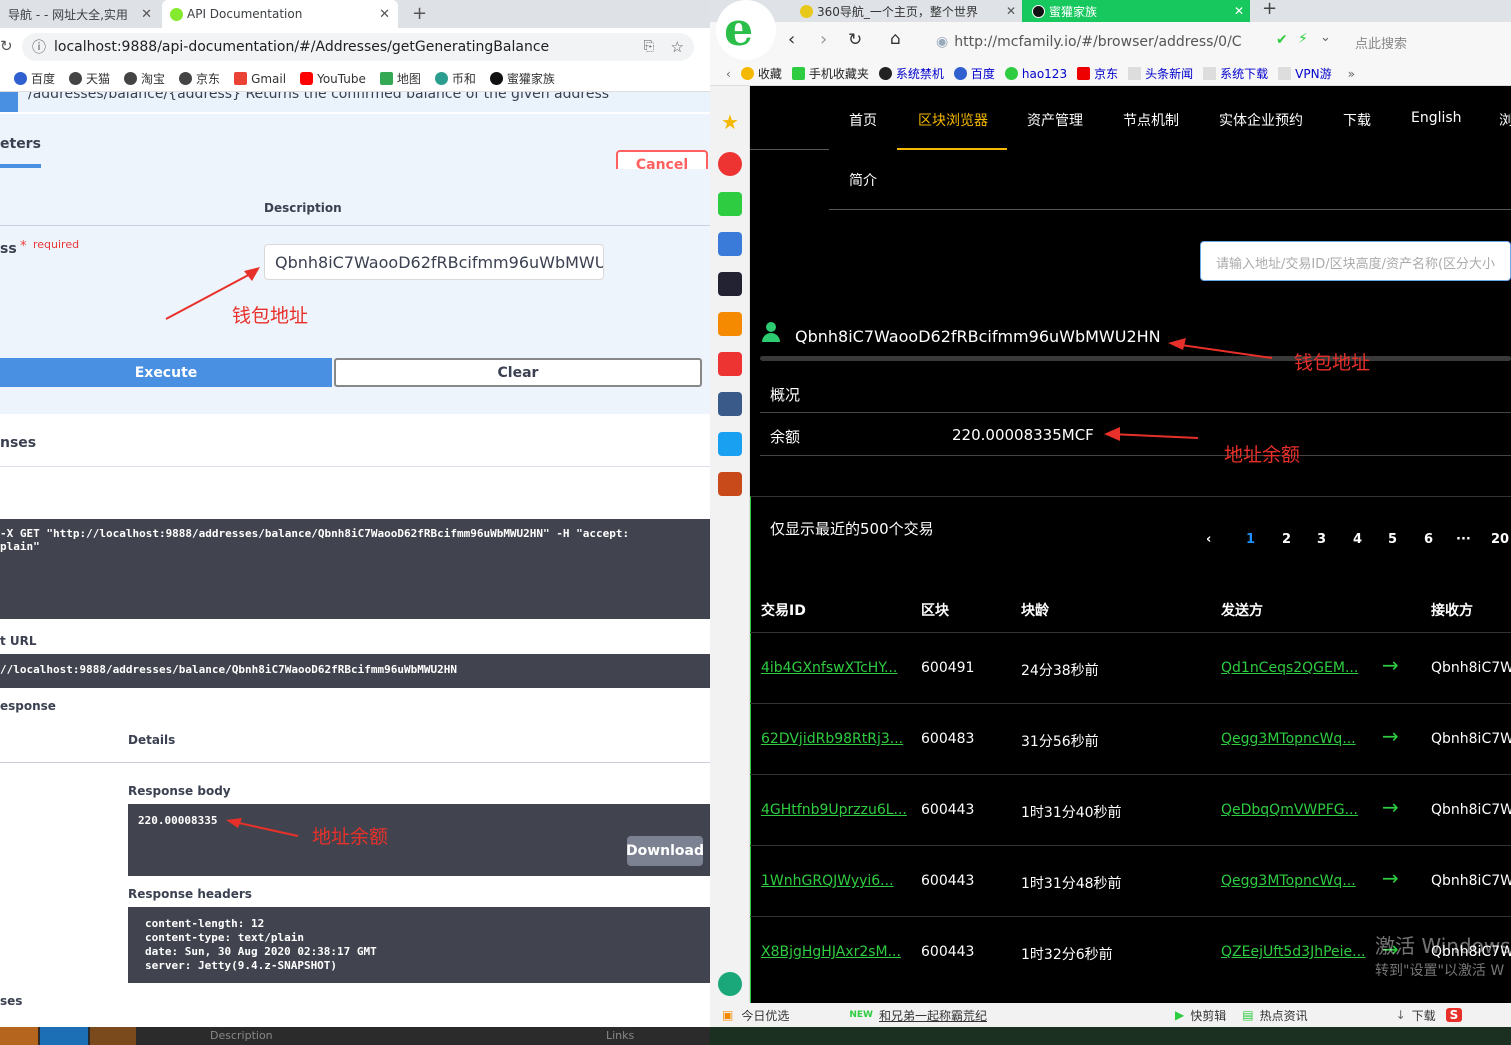 Image resolution: width=1511 pixels, height=1045 pixels. What do you see at coordinates (280, 14) in the screenshot?
I see `tab-api-documentation: API Documentation ✕` at bounding box center [280, 14].